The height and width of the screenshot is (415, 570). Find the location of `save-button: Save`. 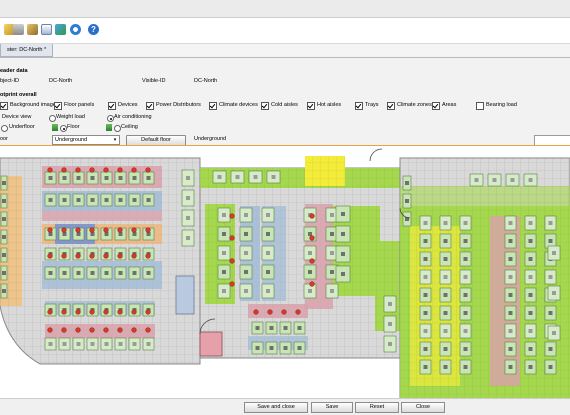

save-button: Save is located at coordinates (332, 407).